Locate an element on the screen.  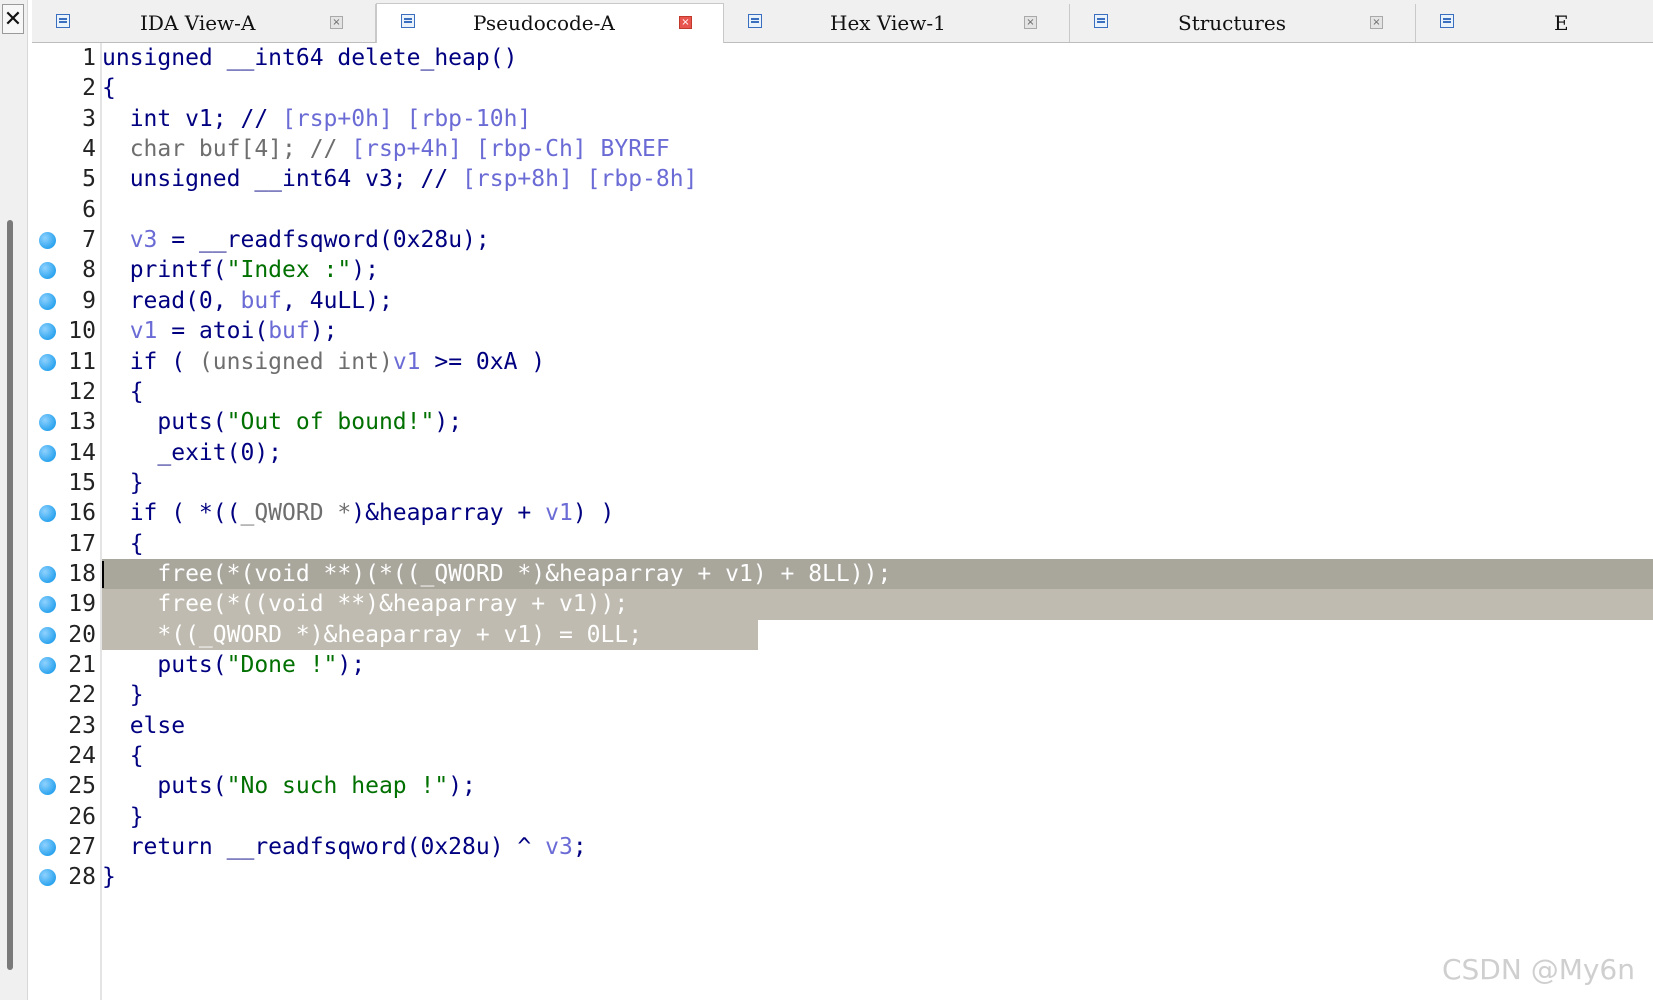
tab-label: Pseudocode-A is located at coordinates (544, 23).